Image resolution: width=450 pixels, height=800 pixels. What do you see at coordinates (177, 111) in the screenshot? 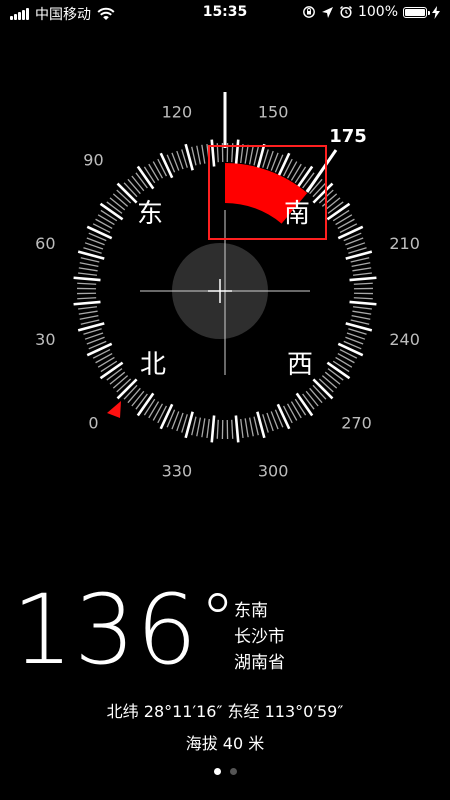
I see `degree-label: 120` at bounding box center [177, 111].